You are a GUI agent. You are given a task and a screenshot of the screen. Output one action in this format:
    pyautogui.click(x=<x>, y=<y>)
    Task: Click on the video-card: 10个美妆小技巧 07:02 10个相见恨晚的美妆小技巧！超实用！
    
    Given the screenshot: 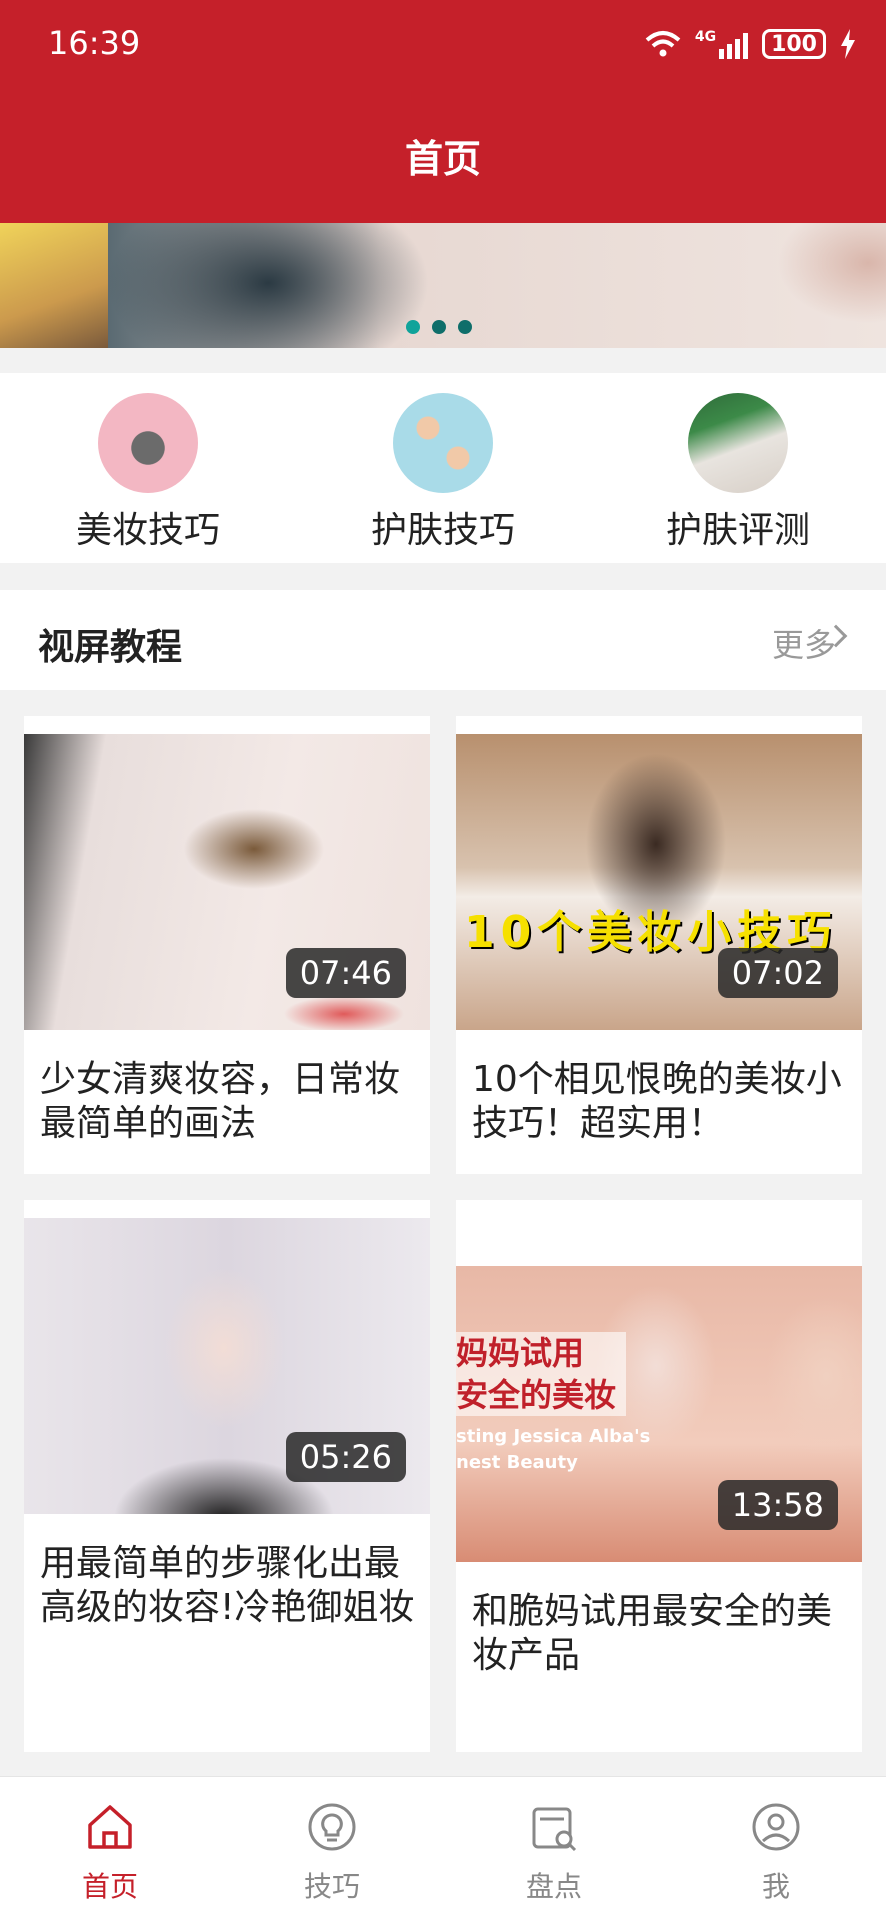 What is the action you would take?
    pyautogui.click(x=659, y=945)
    